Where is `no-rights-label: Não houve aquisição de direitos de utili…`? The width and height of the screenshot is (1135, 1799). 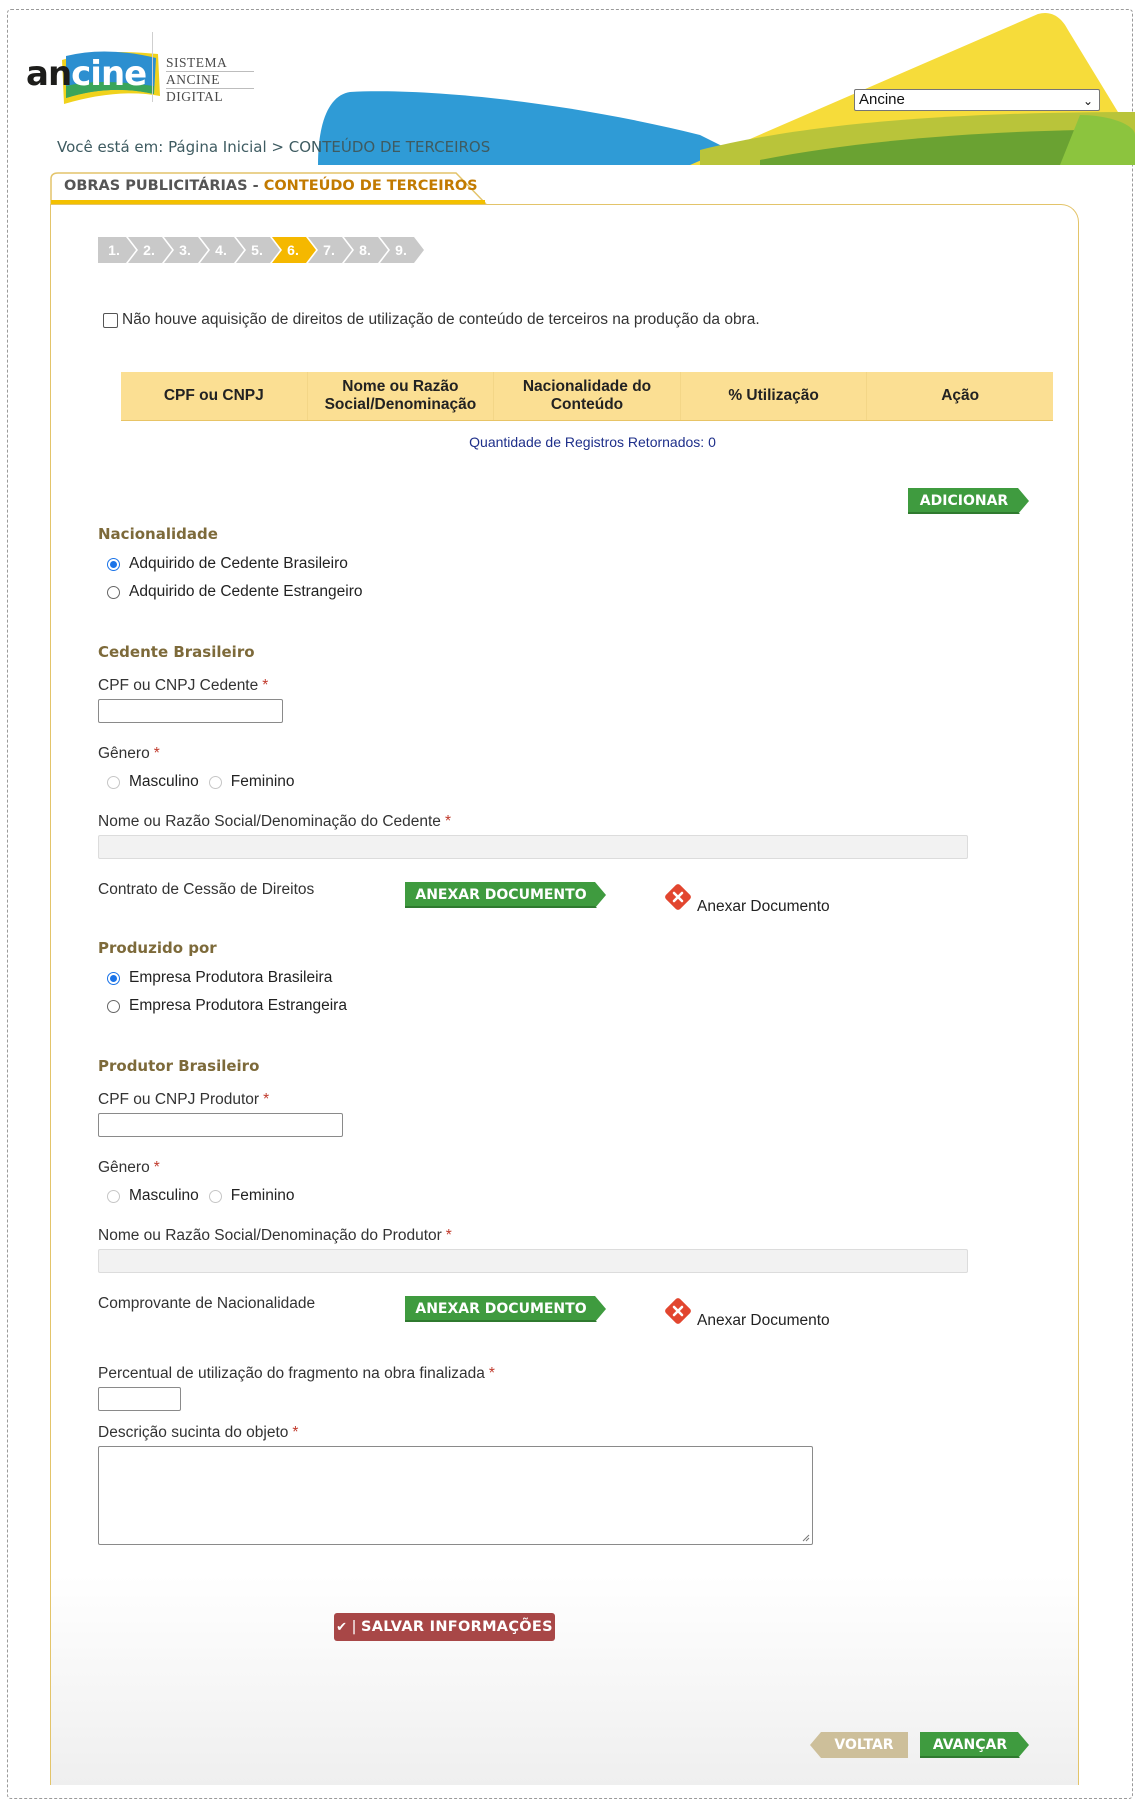 no-rights-label: Não houve aquisição de direitos de utili… is located at coordinates (441, 319).